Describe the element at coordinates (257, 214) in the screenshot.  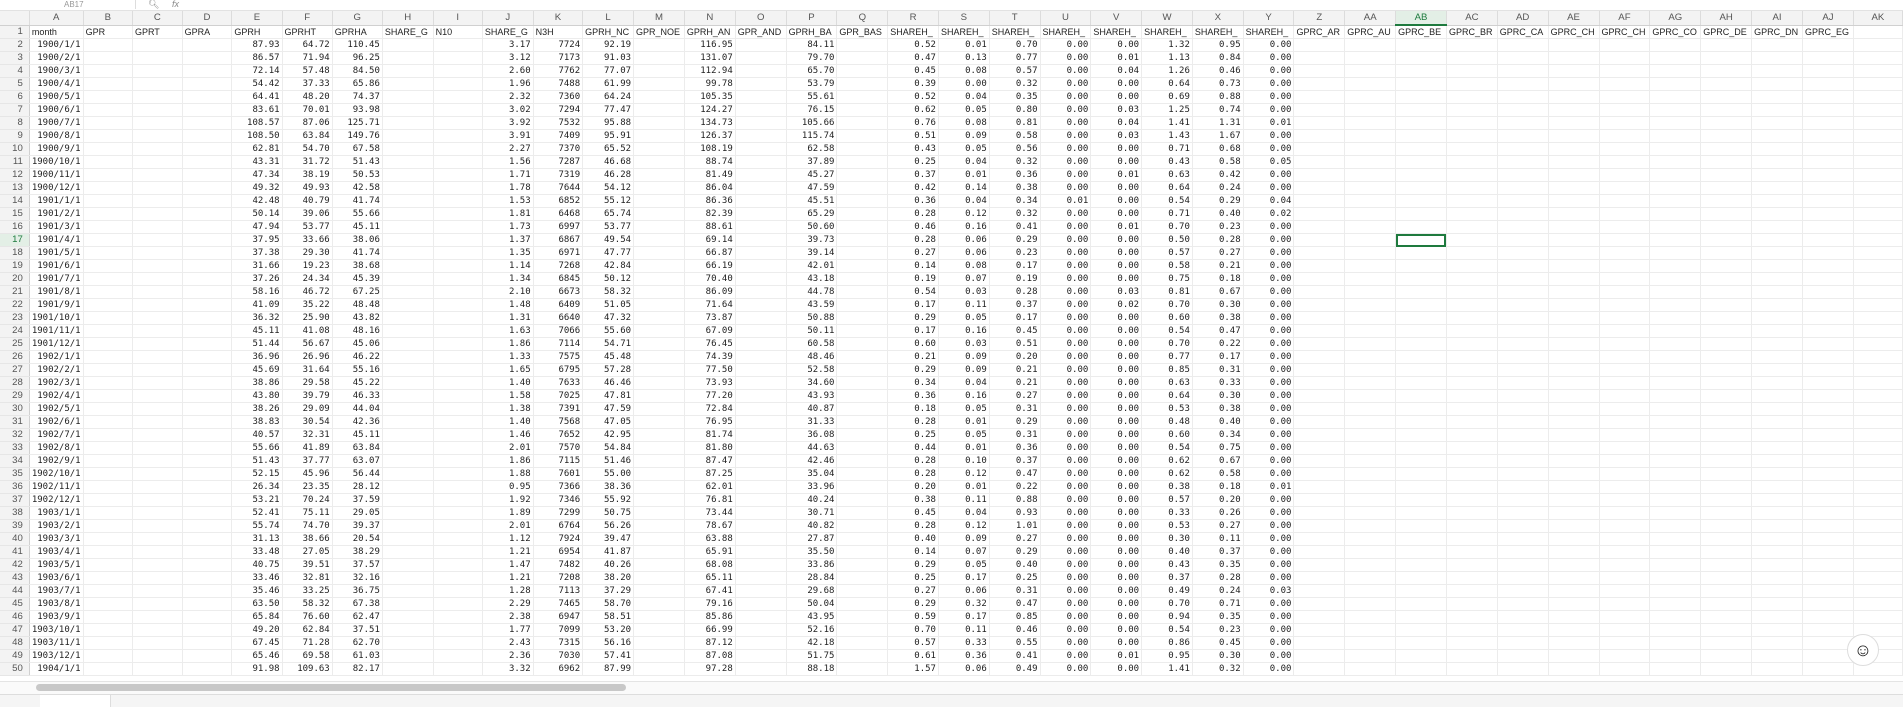
I see `cell: 50.14` at that location.